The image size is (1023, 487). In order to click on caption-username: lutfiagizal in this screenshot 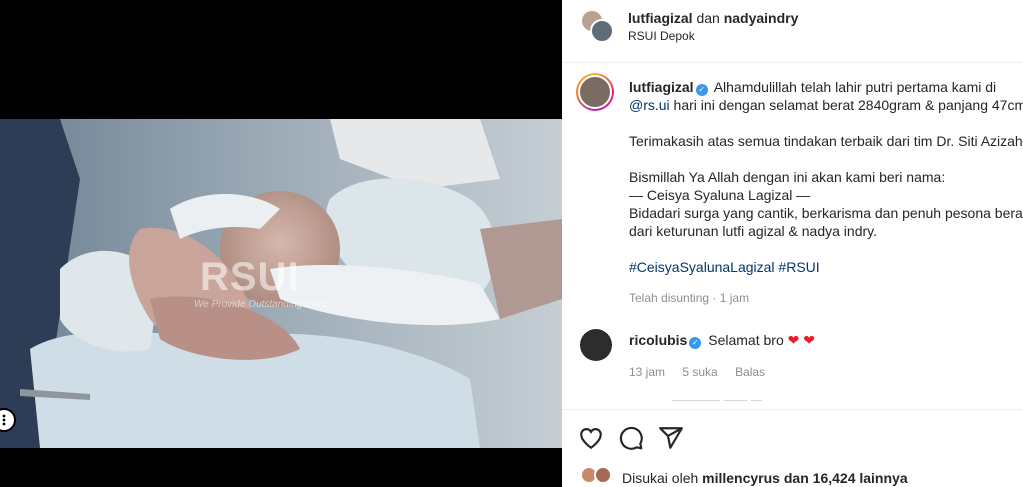, I will do `click(661, 87)`.